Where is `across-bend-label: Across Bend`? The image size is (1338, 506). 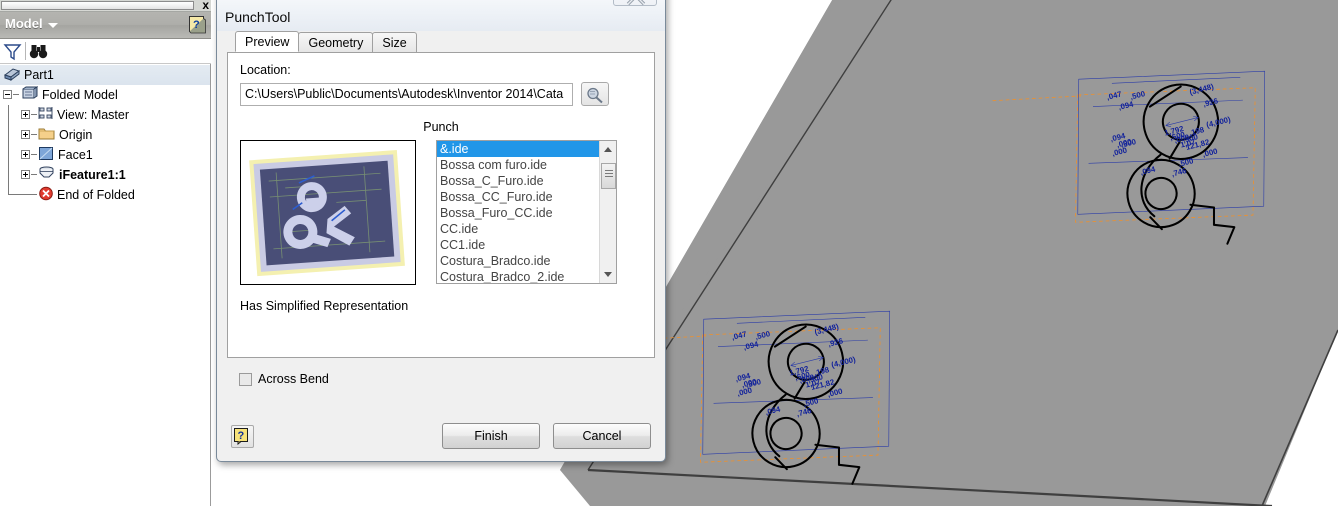 across-bend-label: Across Bend is located at coordinates (293, 379).